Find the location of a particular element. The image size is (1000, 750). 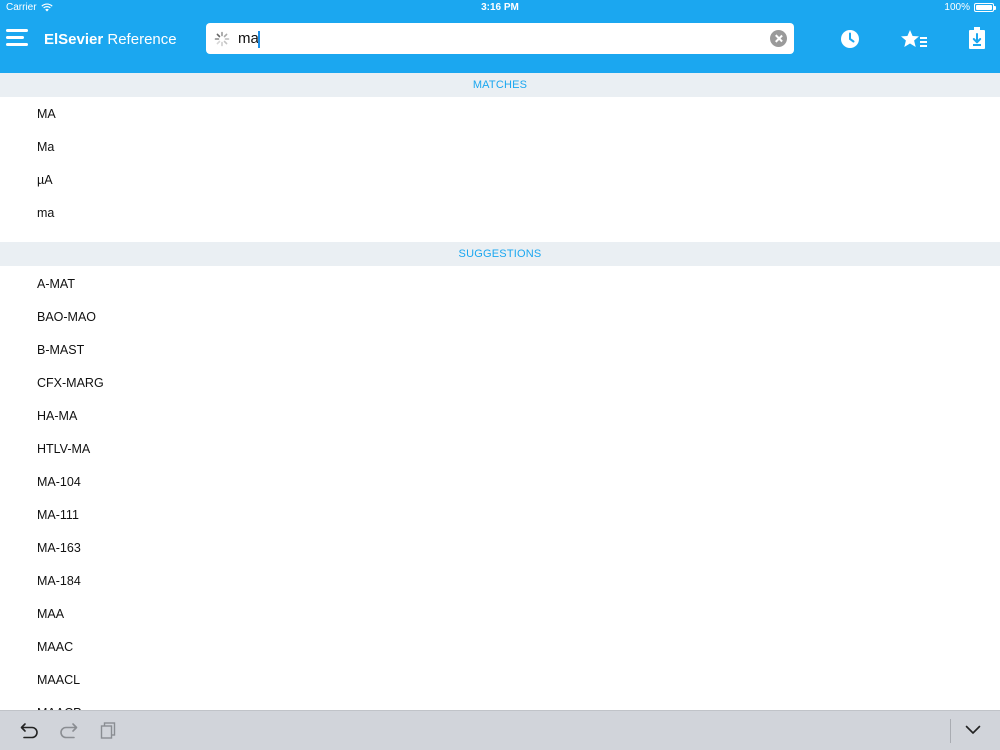

top-header: Carrier 3:16 PM 100% ElSevier Reference is located at coordinates (500, 36).